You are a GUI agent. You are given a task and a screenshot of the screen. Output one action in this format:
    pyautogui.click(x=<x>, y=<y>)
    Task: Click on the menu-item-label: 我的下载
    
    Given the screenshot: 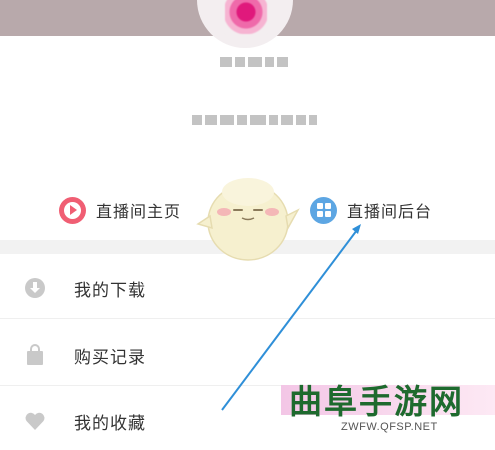 What is the action you would take?
    pyautogui.click(x=110, y=290)
    